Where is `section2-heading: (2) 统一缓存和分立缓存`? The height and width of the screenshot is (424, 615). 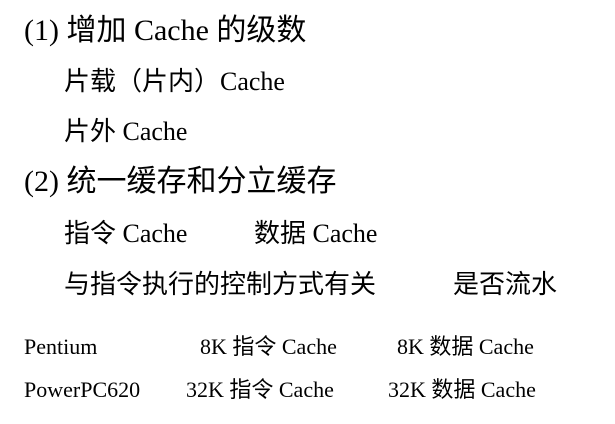
section2-heading: (2) 统一缓存和分立缓存 is located at coordinates (180, 181).